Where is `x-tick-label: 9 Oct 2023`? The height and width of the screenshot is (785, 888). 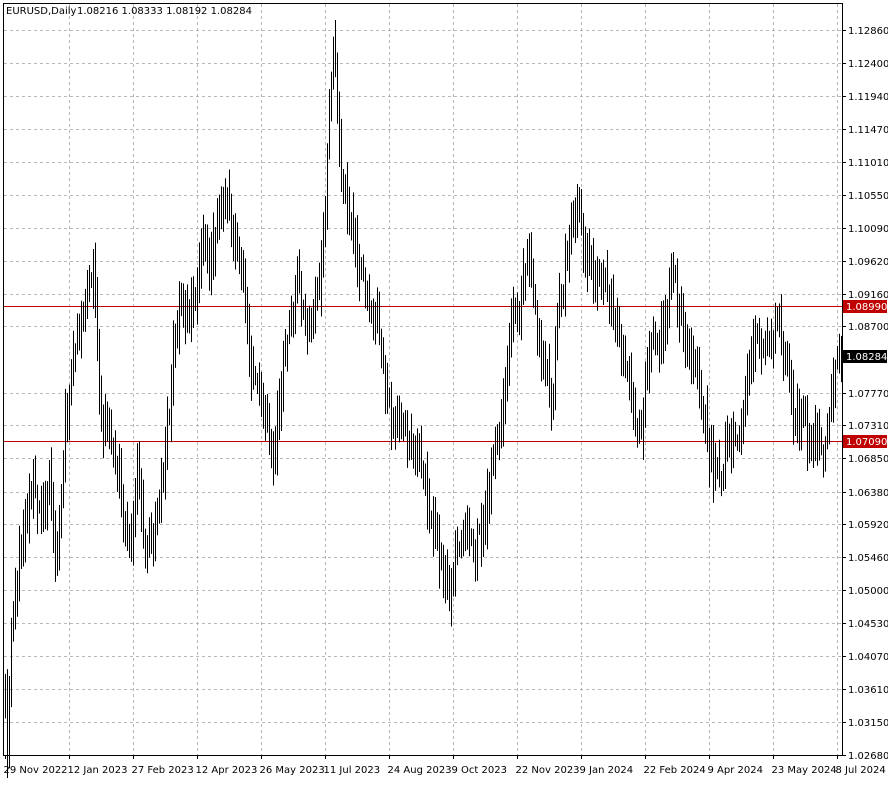
x-tick-label: 9 Oct 2023 is located at coordinates (479, 770).